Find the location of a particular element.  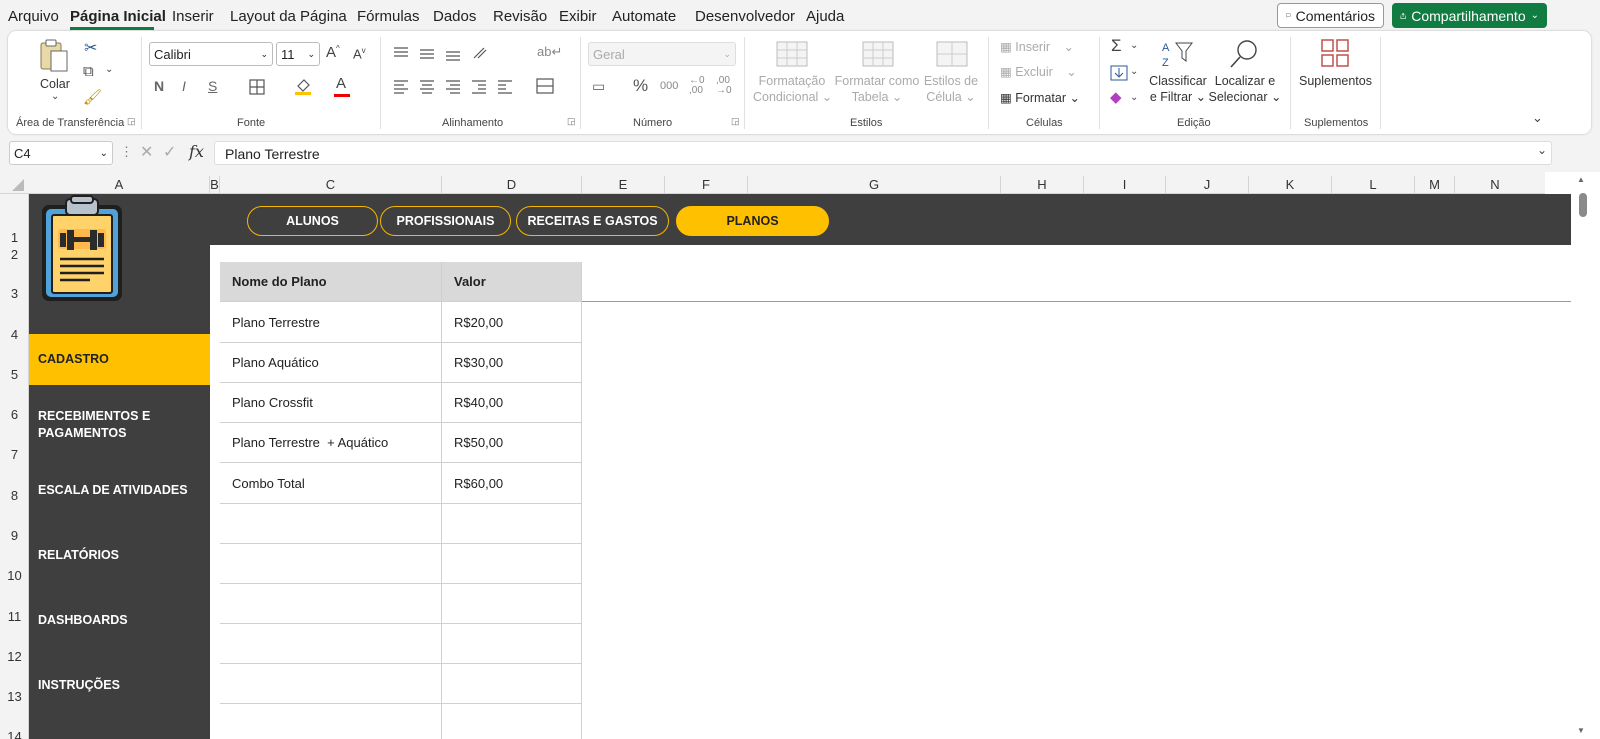

tab-alunos: ALUNOS is located at coordinates (312, 221).